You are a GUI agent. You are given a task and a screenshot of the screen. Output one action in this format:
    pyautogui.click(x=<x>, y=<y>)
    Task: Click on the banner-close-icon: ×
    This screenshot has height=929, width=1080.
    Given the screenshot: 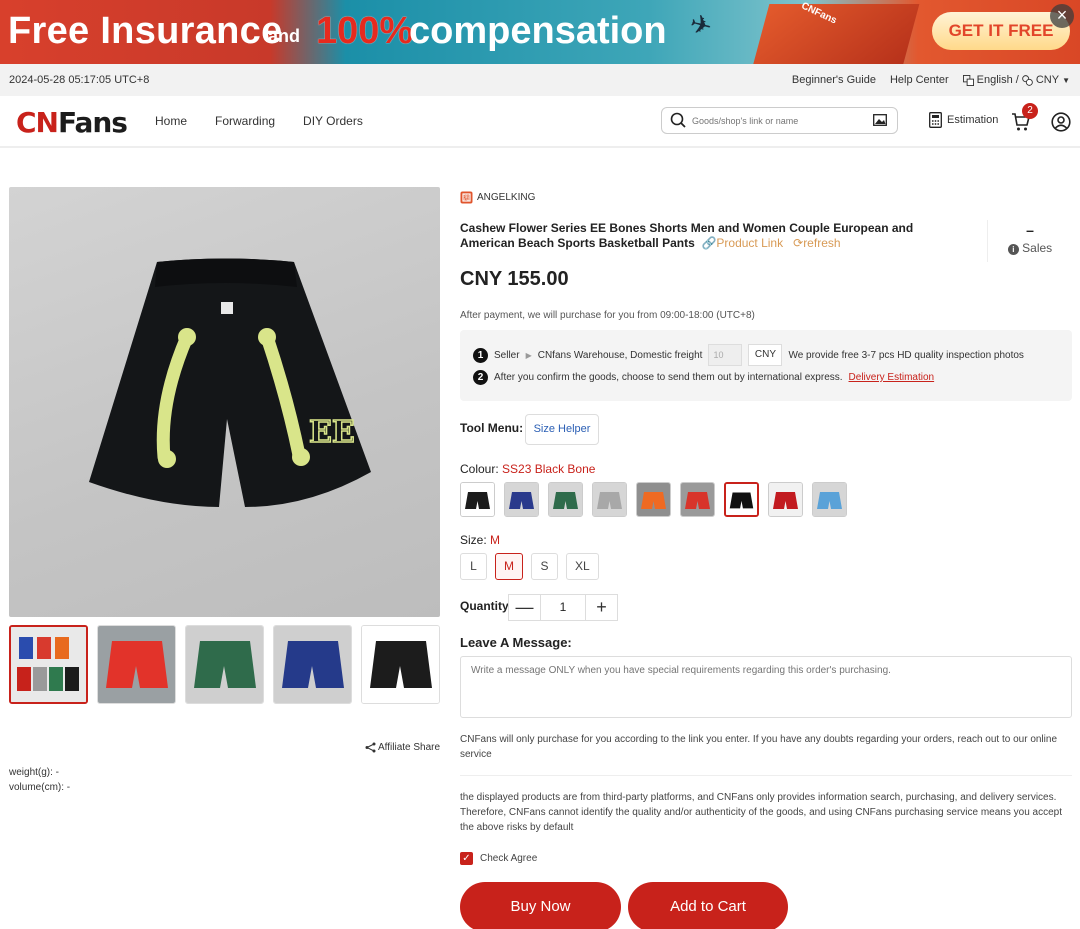 What is the action you would take?
    pyautogui.click(x=1062, y=16)
    